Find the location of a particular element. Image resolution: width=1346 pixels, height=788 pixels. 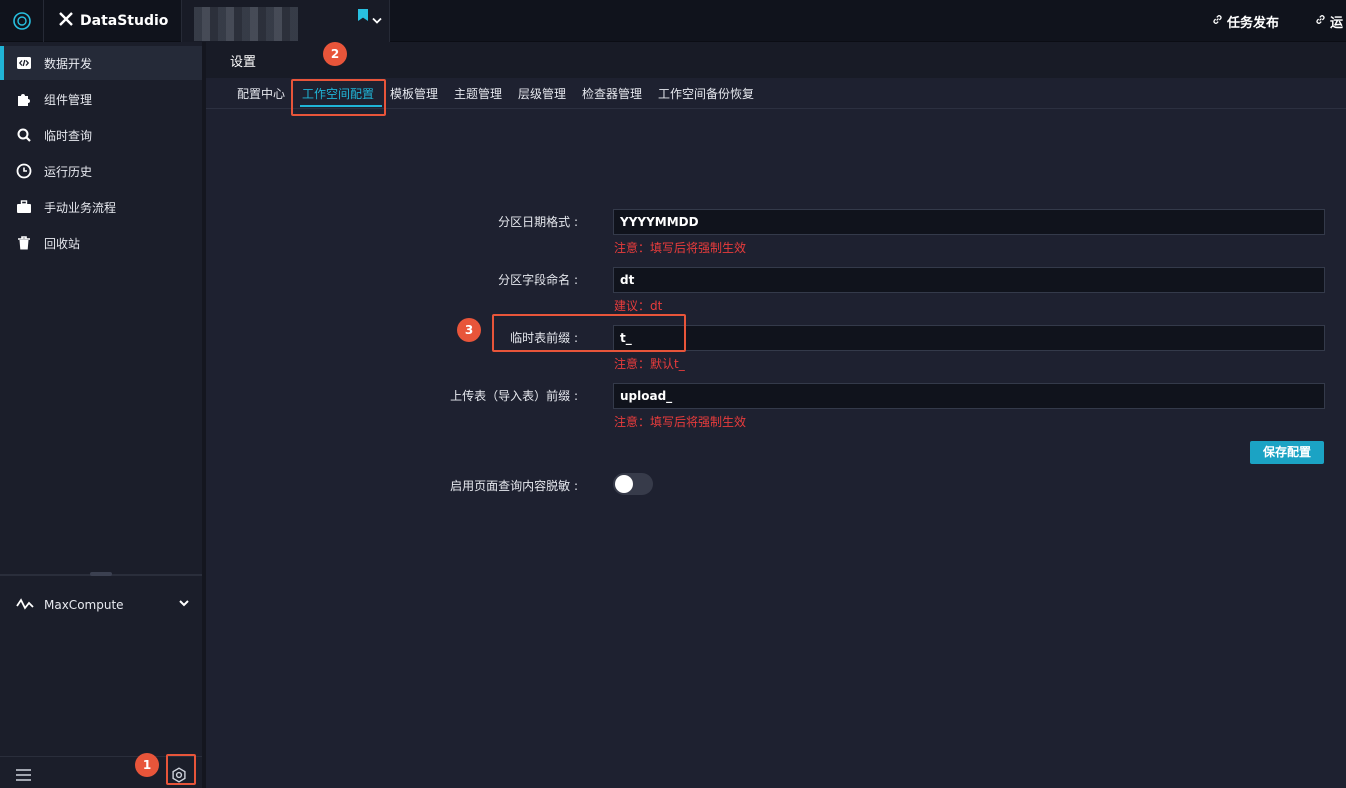

toggle-knob is located at coordinates (624, 484).